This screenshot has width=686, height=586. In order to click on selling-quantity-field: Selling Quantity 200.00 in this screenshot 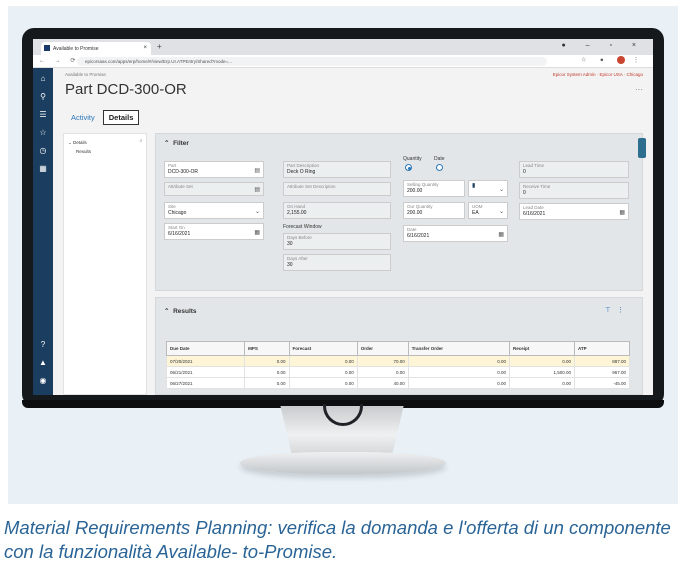, I will do `click(434, 188)`.